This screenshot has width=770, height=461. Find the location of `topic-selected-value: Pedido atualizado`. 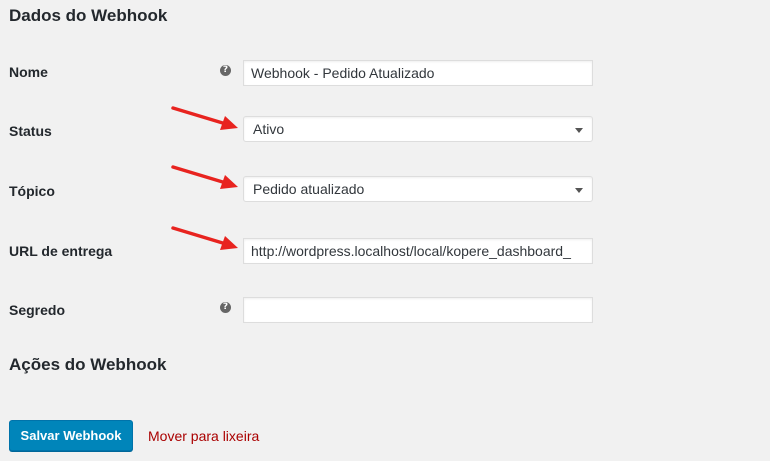

topic-selected-value: Pedido atualizado is located at coordinates (309, 189).